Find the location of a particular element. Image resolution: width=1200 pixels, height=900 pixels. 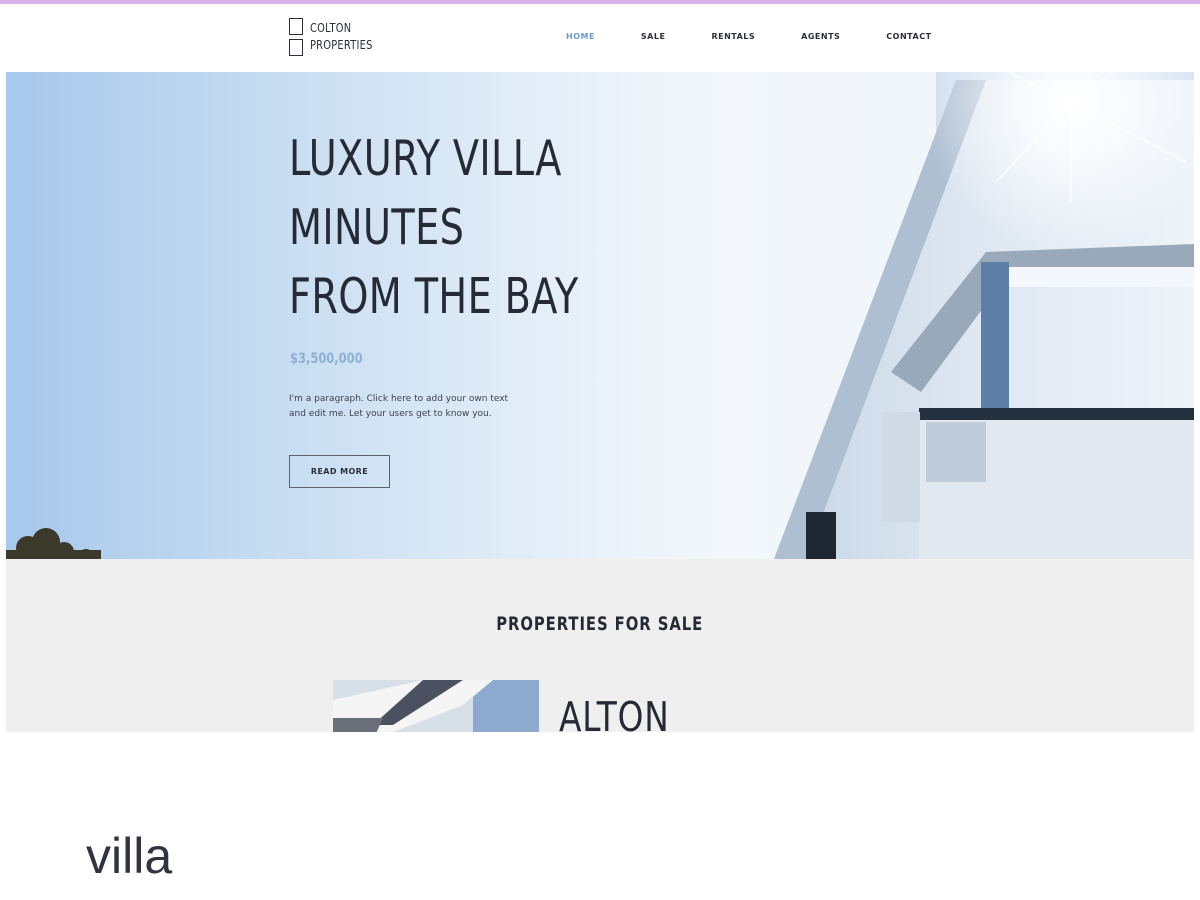

properties-section-title-text: PROPERTIES FOR SALE is located at coordinates (600, 624).